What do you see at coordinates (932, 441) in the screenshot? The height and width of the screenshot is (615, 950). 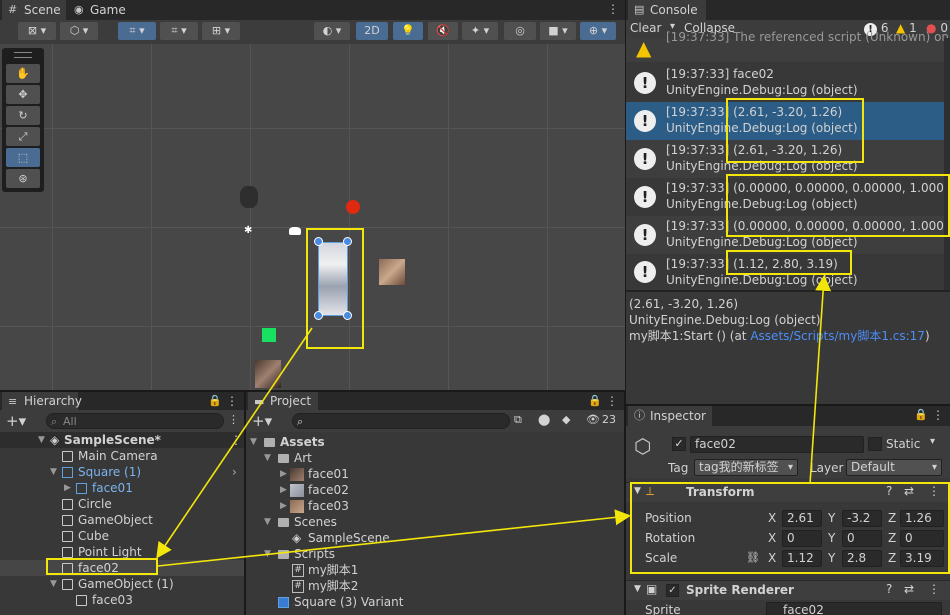 I see `static-dropdown-icon: ▾` at bounding box center [932, 441].